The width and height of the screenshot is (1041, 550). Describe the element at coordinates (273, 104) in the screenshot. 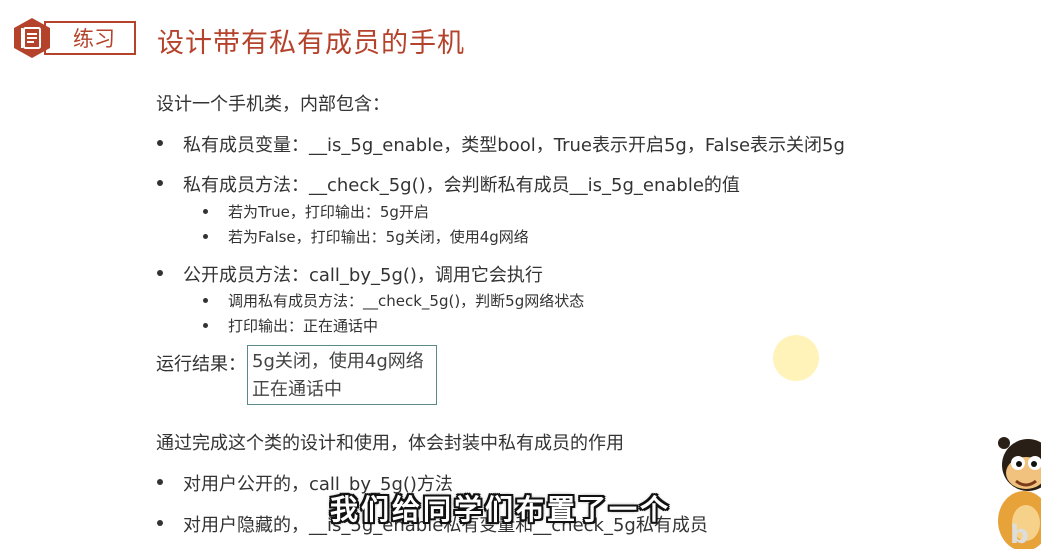

I see `intro-text: 设计一个手机类，内部包含：` at that location.